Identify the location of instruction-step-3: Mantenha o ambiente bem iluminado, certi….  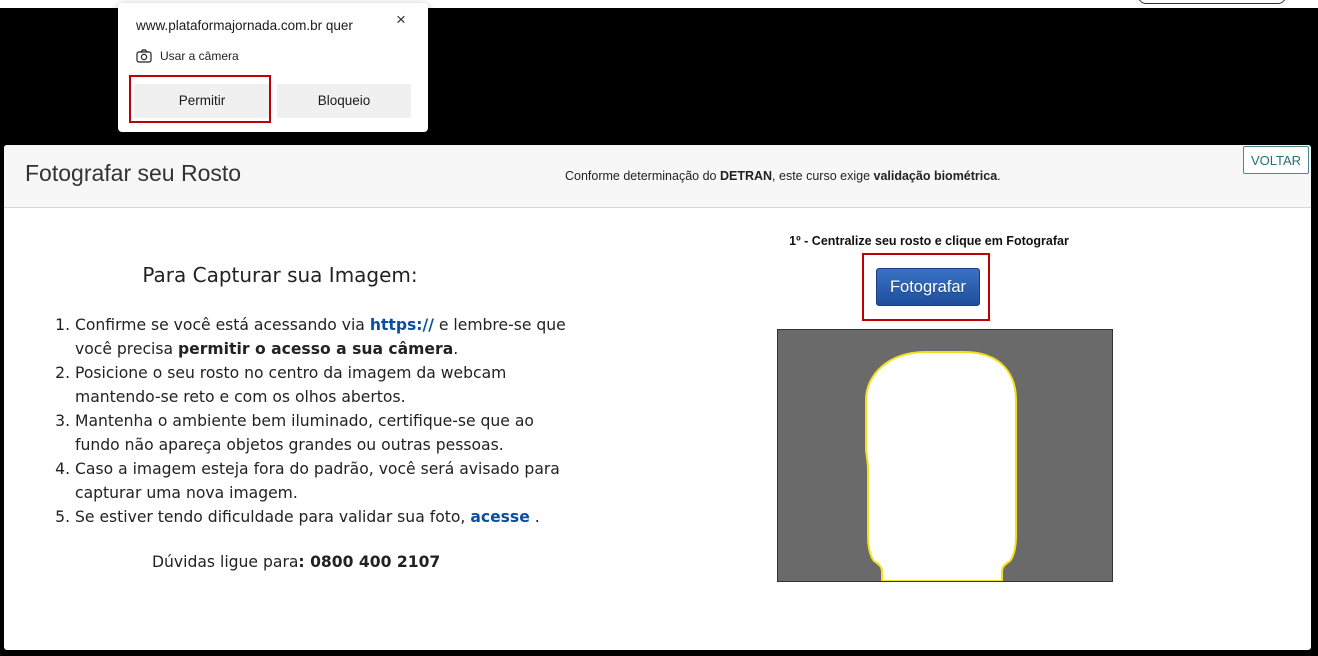
(325, 433).